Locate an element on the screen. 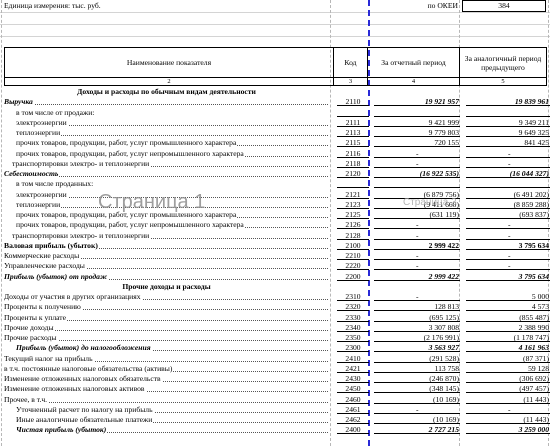 The width and height of the screenshot is (550, 446). row-code-cell: 2350 is located at coordinates (353, 337).